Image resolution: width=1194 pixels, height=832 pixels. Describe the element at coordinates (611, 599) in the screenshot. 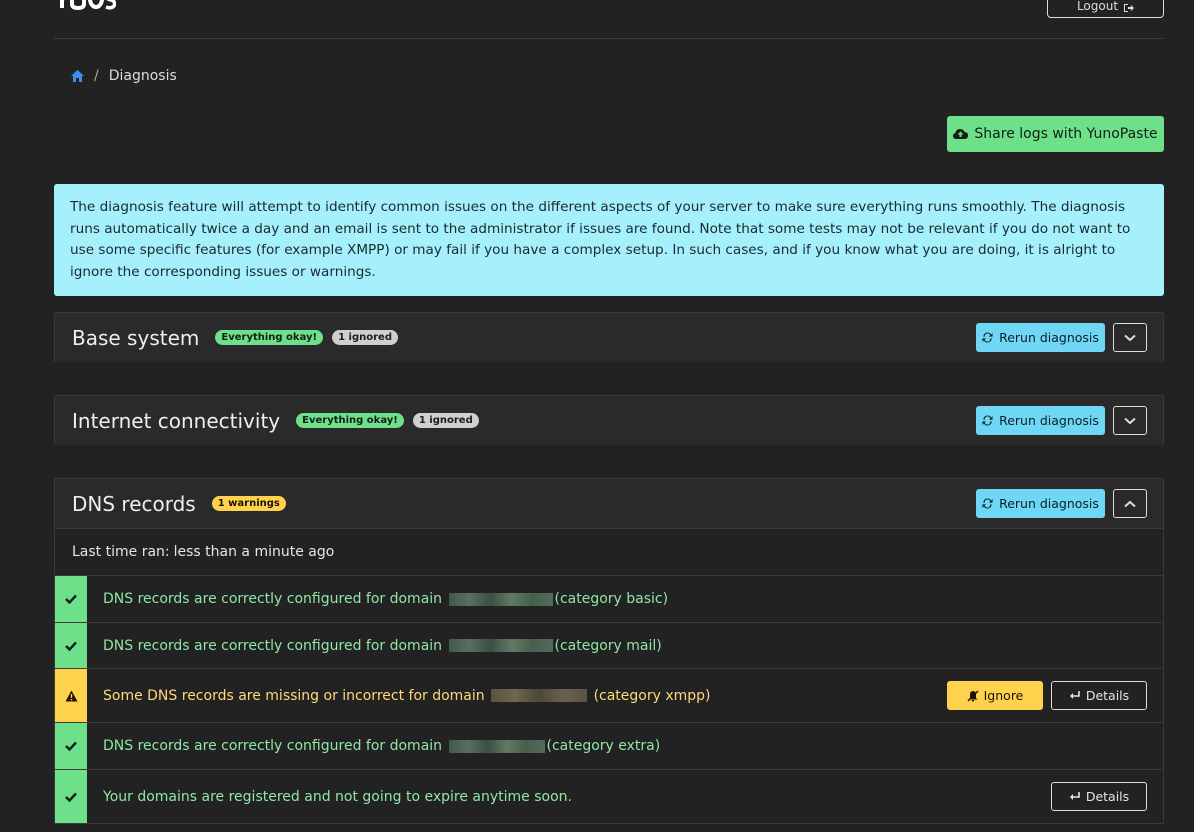

I see `message-suffix: (category basic)` at that location.